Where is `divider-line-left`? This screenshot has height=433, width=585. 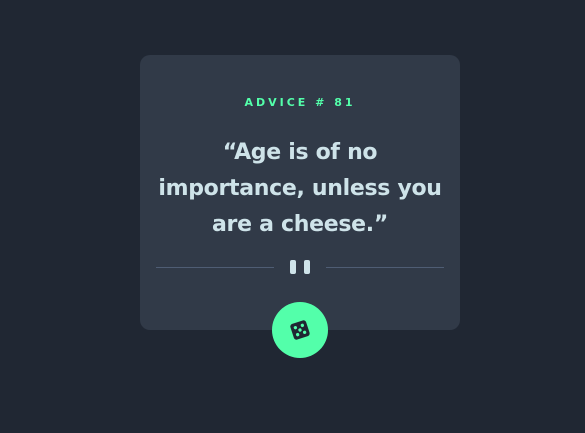
divider-line-left is located at coordinates (215, 267).